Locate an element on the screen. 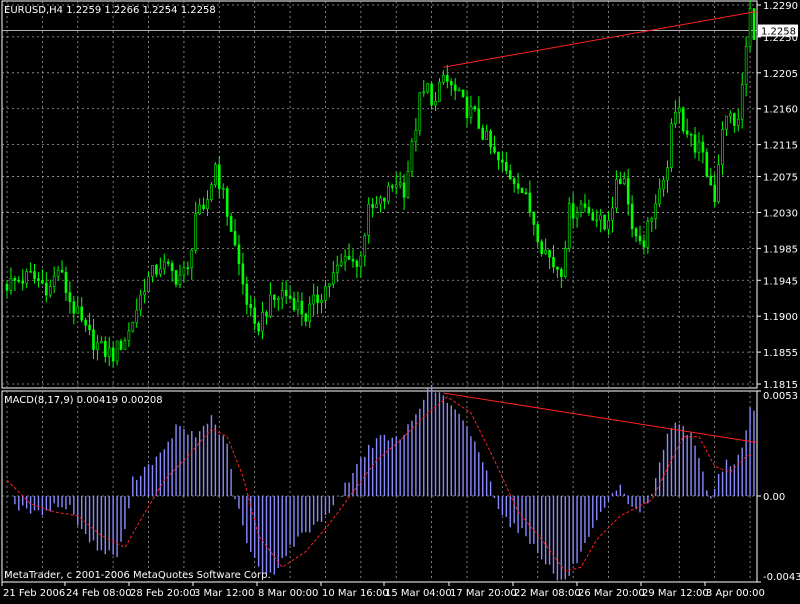 This screenshot has height=604, width=800. price-tick-label: 1.2030 is located at coordinates (780, 213).